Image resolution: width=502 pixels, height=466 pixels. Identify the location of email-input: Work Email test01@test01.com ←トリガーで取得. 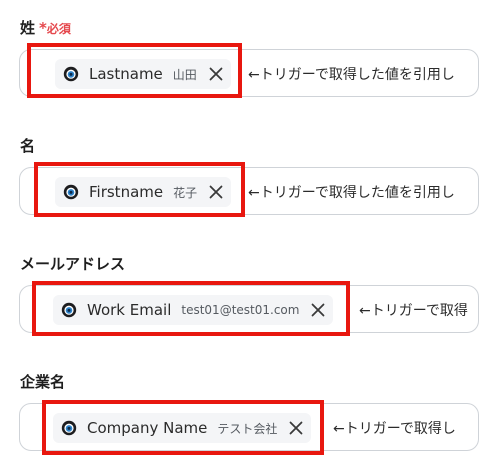
(249, 309).